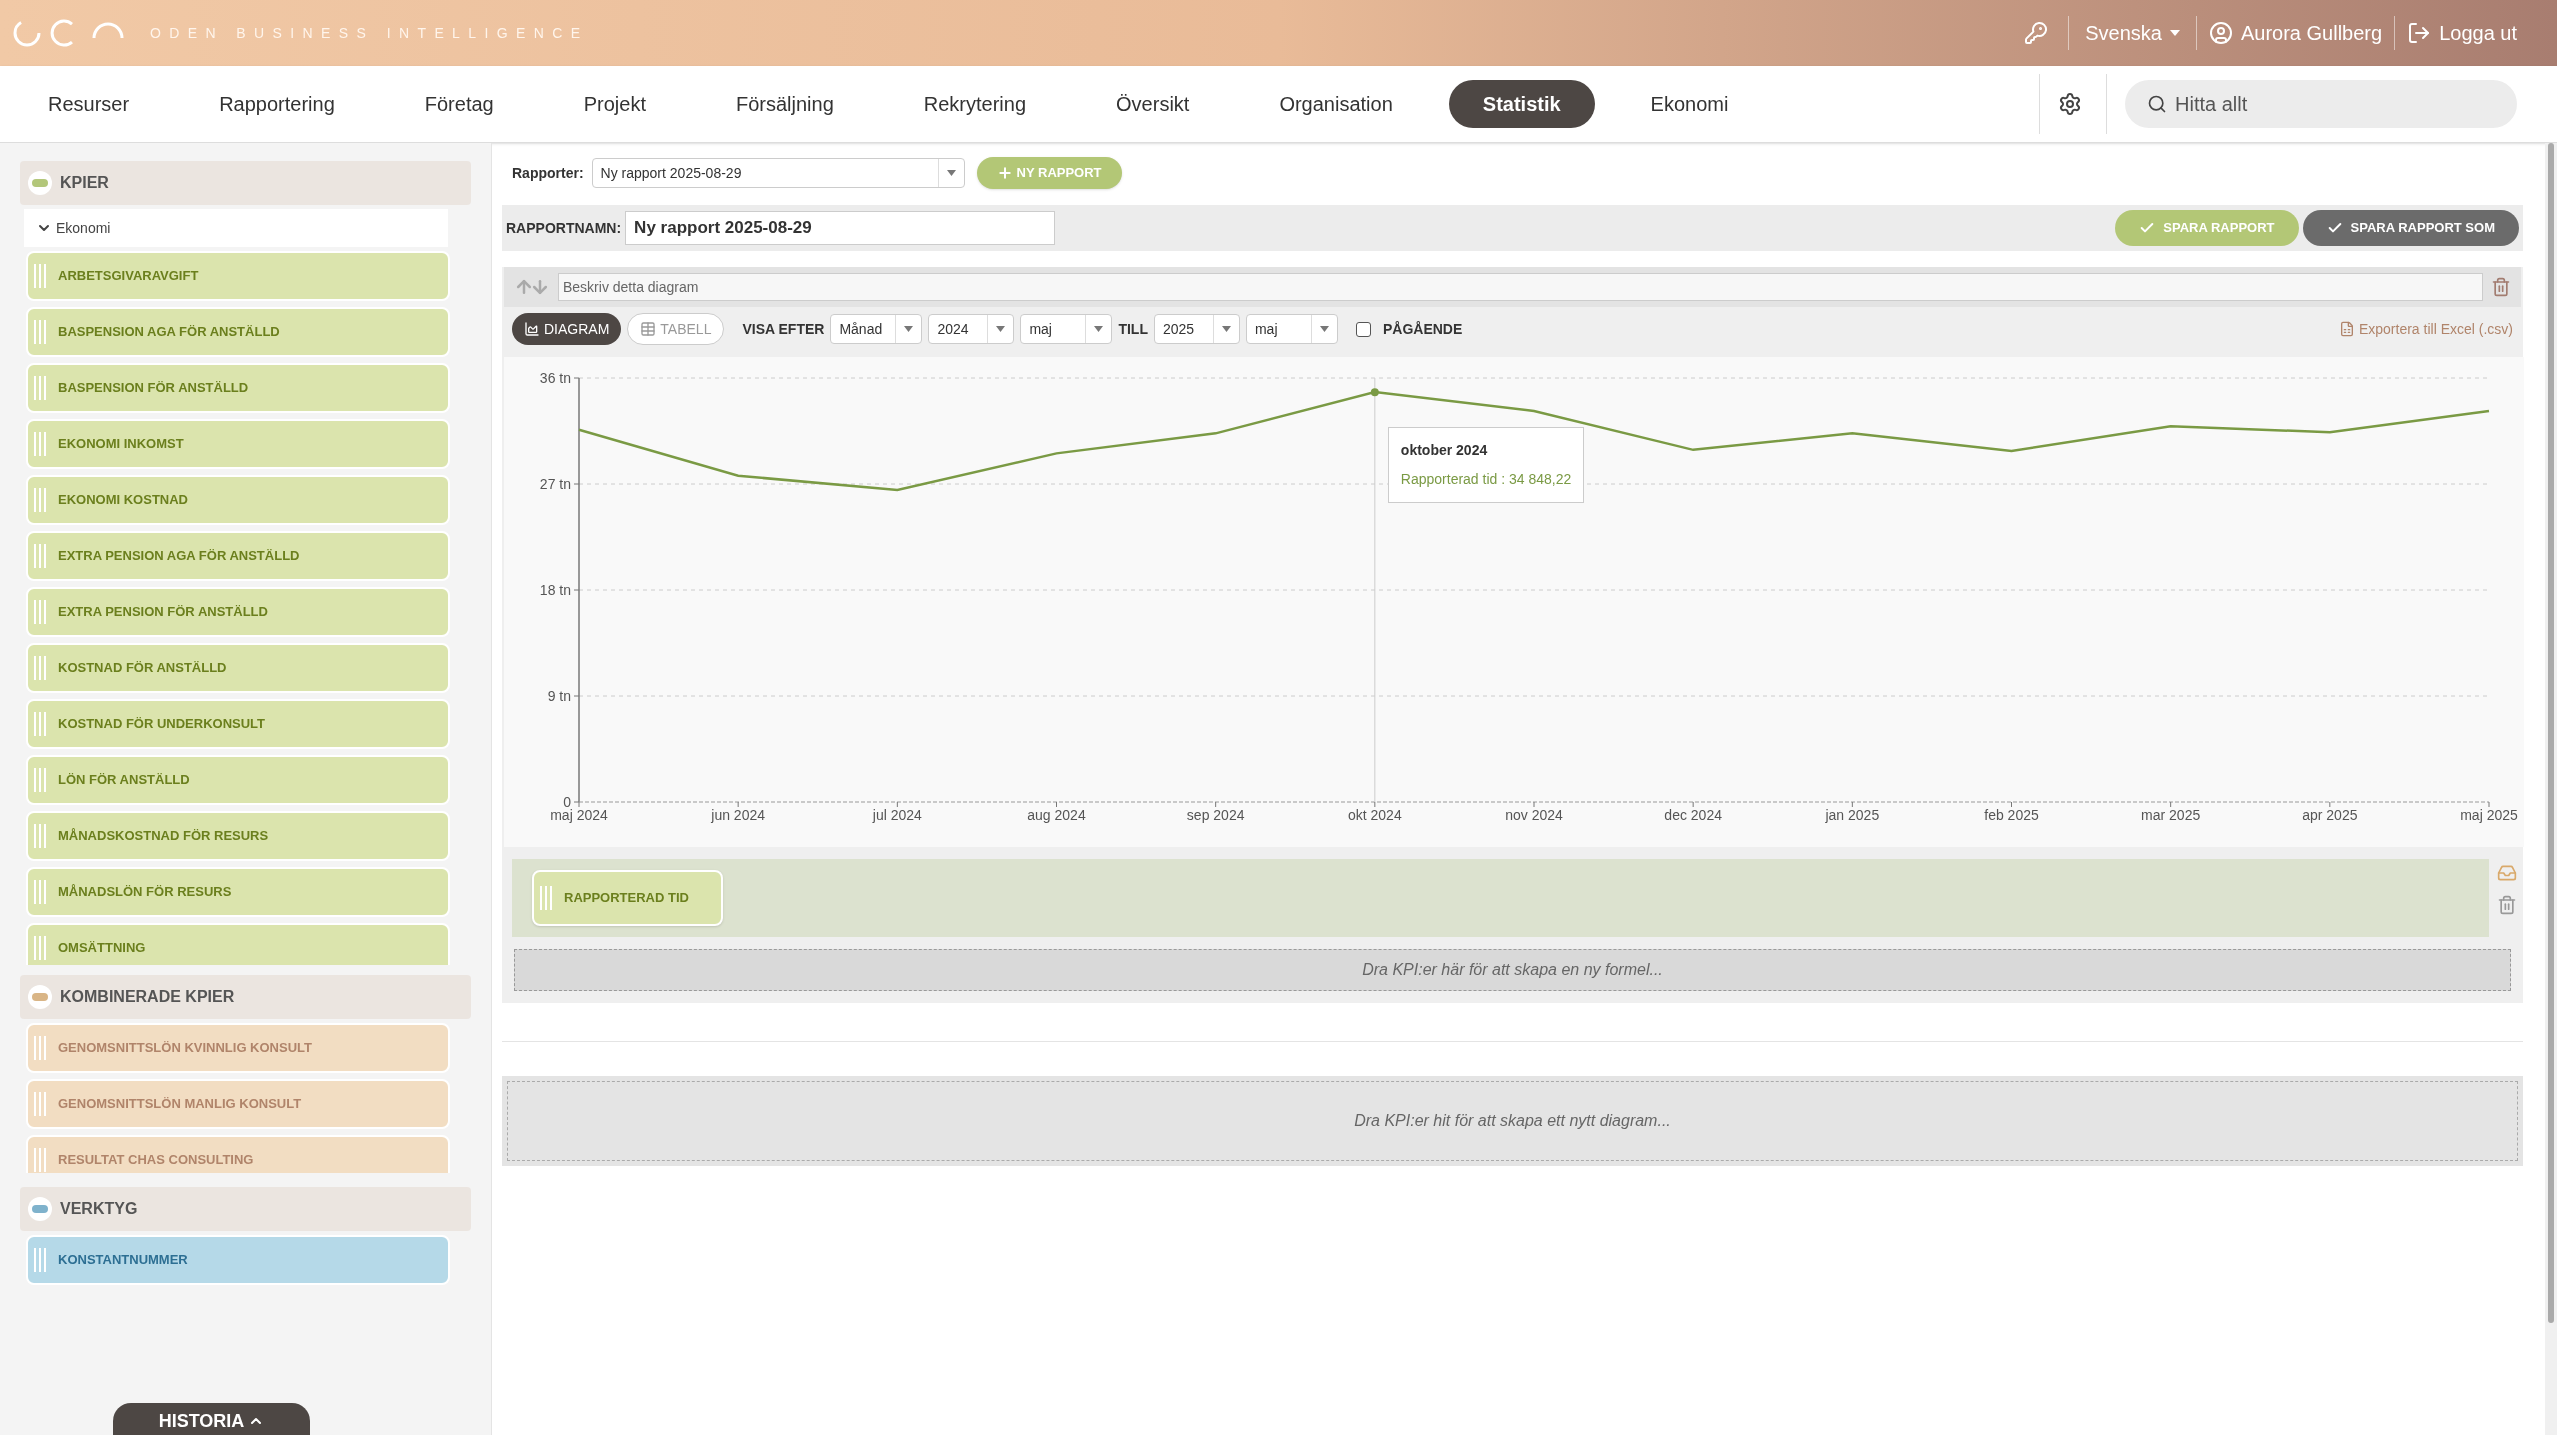  I want to click on ongoing-label: PÅGÅENDE, so click(1422, 329).